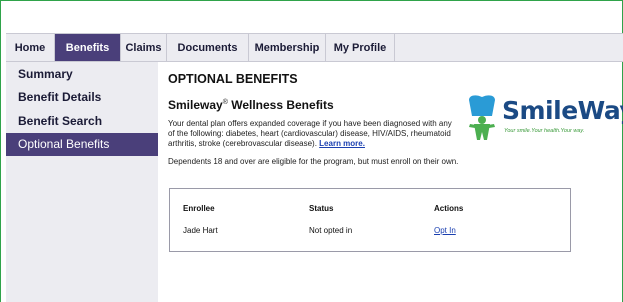  I want to click on logo-wordmark: SmileWay®, so click(562, 110).